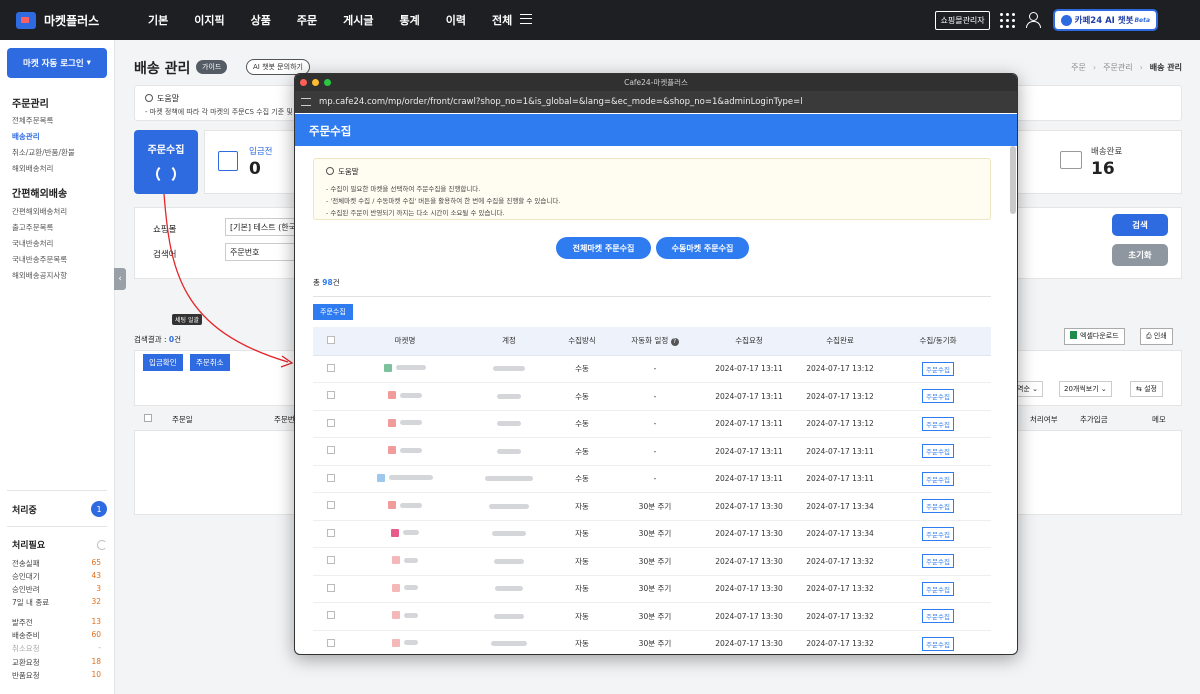  What do you see at coordinates (1033, 20) in the screenshot?
I see `user-icon` at bounding box center [1033, 20].